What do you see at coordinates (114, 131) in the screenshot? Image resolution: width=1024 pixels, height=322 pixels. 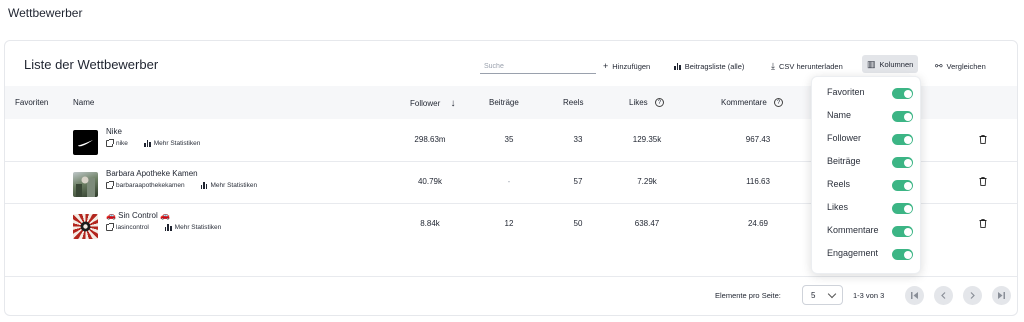 I see `competitor-name: Nike` at bounding box center [114, 131].